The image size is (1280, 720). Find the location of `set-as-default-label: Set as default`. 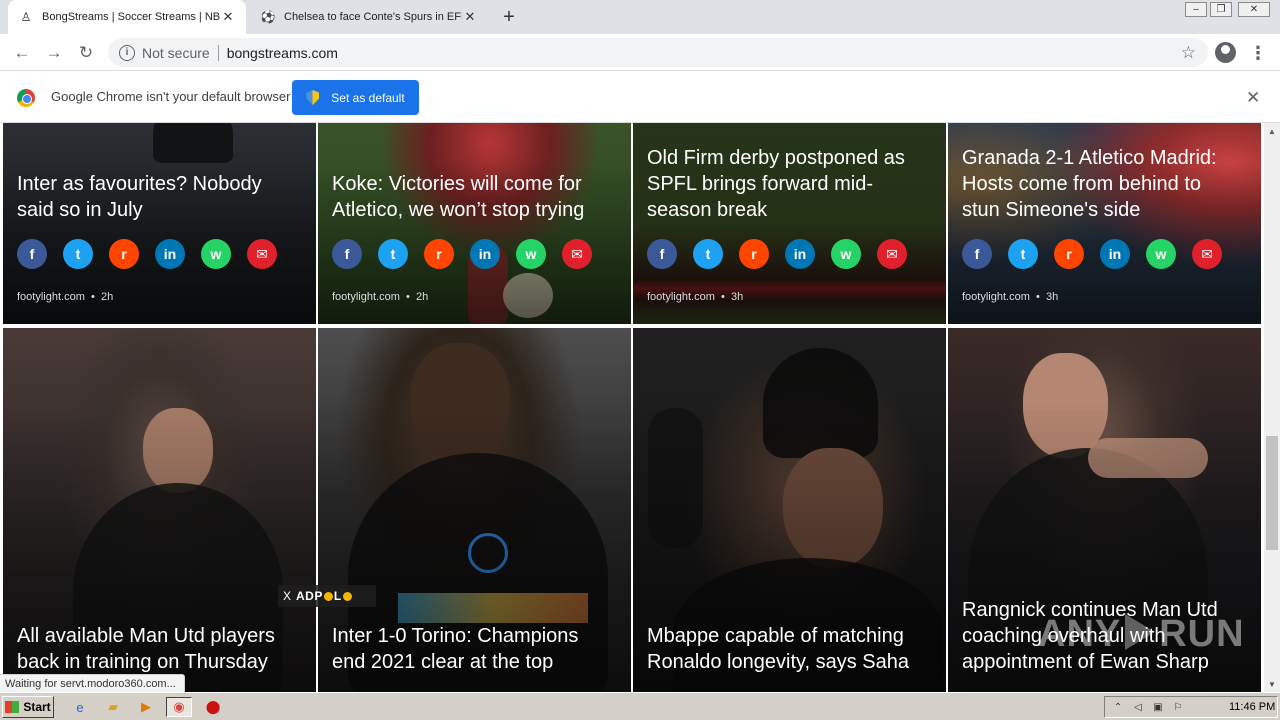

set-as-default-label: Set as default is located at coordinates (368, 97).